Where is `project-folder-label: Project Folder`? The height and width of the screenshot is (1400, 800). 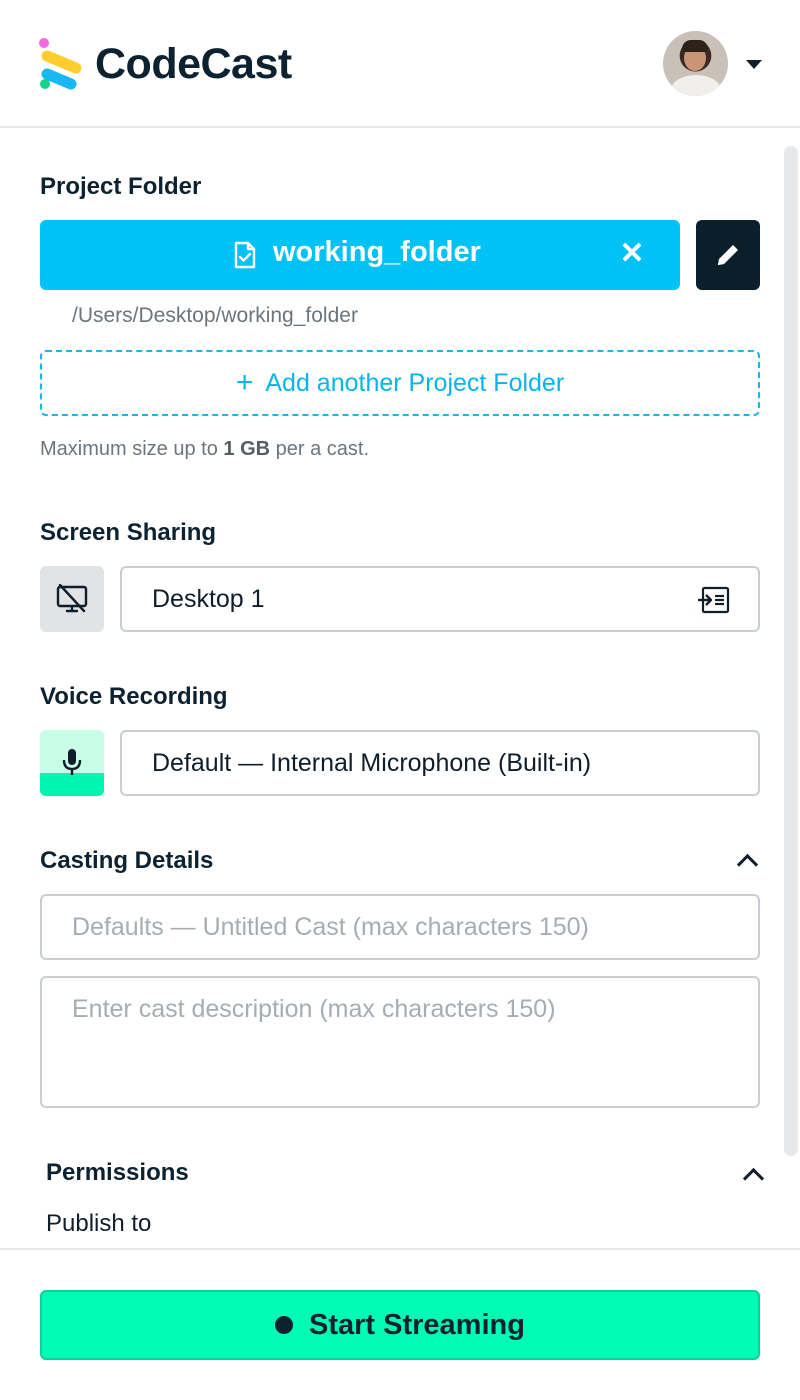
project-folder-label: Project Folder is located at coordinates (121, 186).